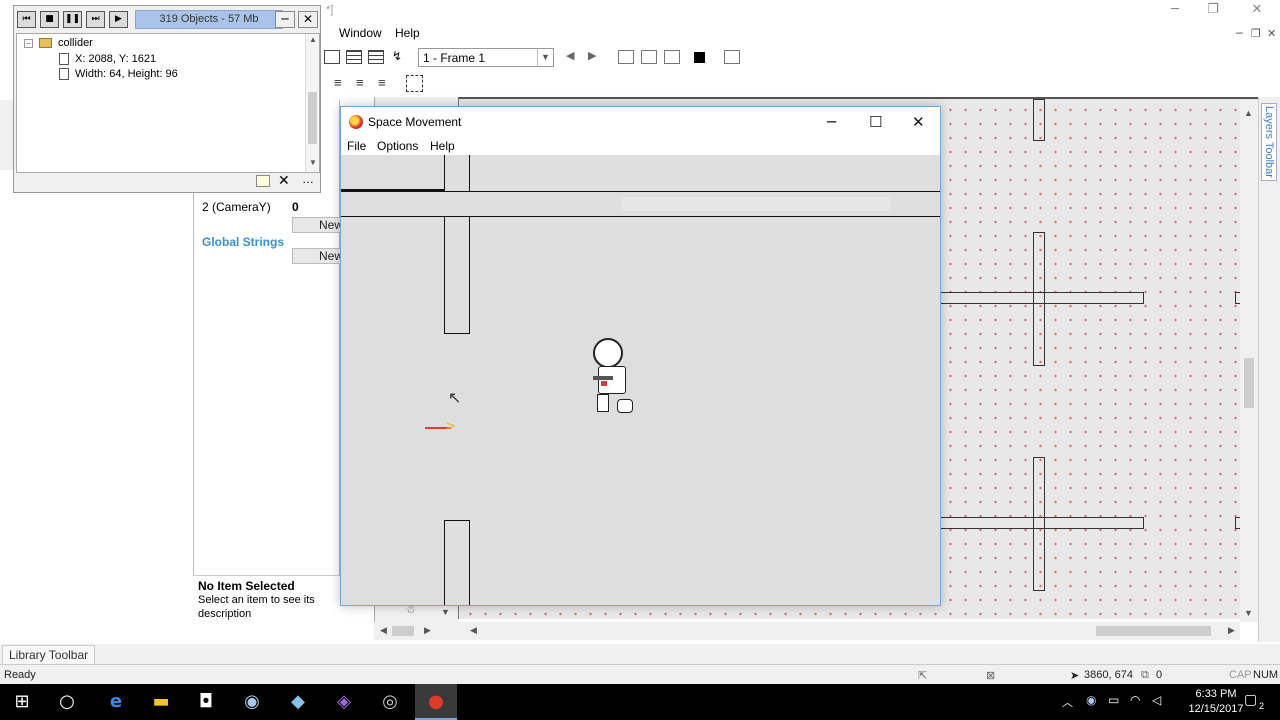 This screenshot has height=720, width=1280. What do you see at coordinates (397, 56) in the screenshot?
I see `sort-icon: ↯` at bounding box center [397, 56].